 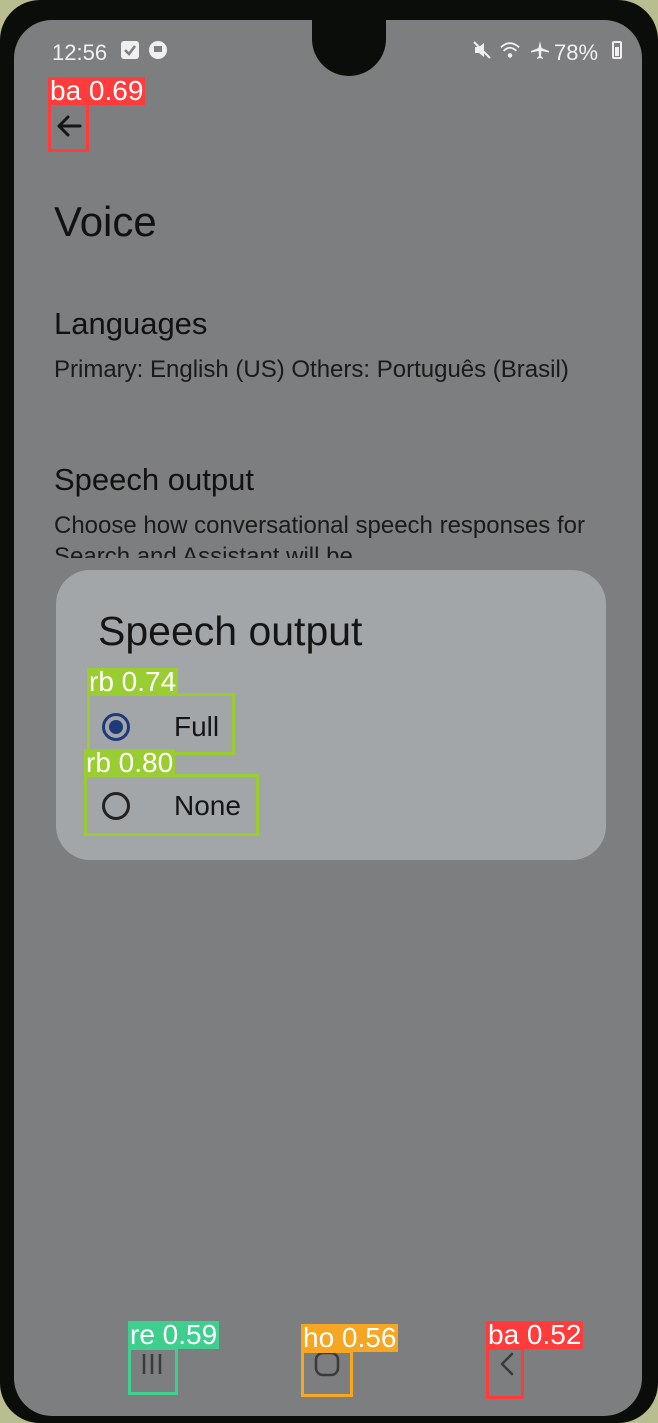 What do you see at coordinates (230, 631) in the screenshot?
I see `dialog-title: Speech output` at bounding box center [230, 631].